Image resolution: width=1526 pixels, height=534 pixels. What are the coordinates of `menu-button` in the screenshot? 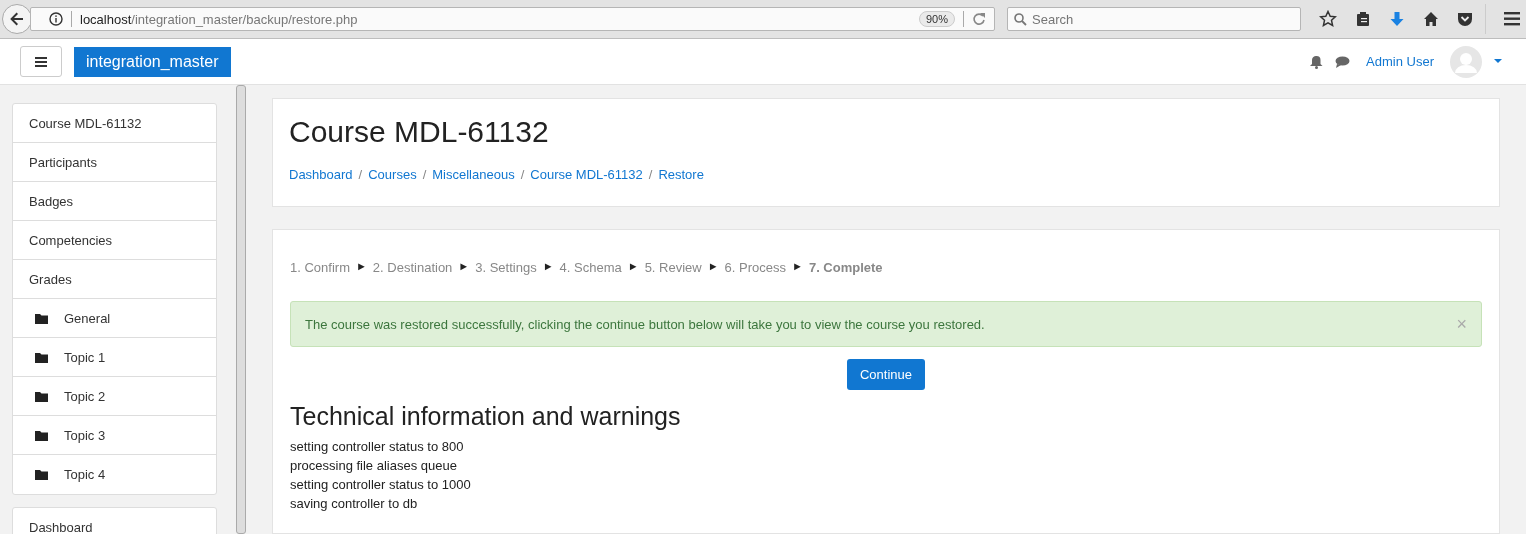 It's located at (41, 61).